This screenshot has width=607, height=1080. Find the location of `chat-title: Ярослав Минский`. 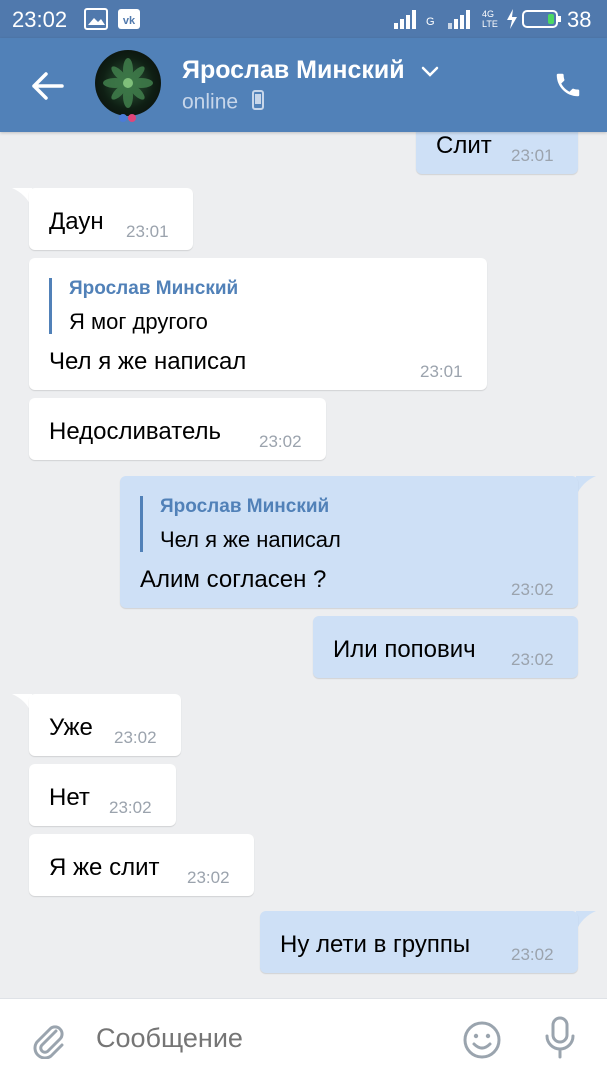

chat-title: Ярослав Минский is located at coordinates (293, 70).